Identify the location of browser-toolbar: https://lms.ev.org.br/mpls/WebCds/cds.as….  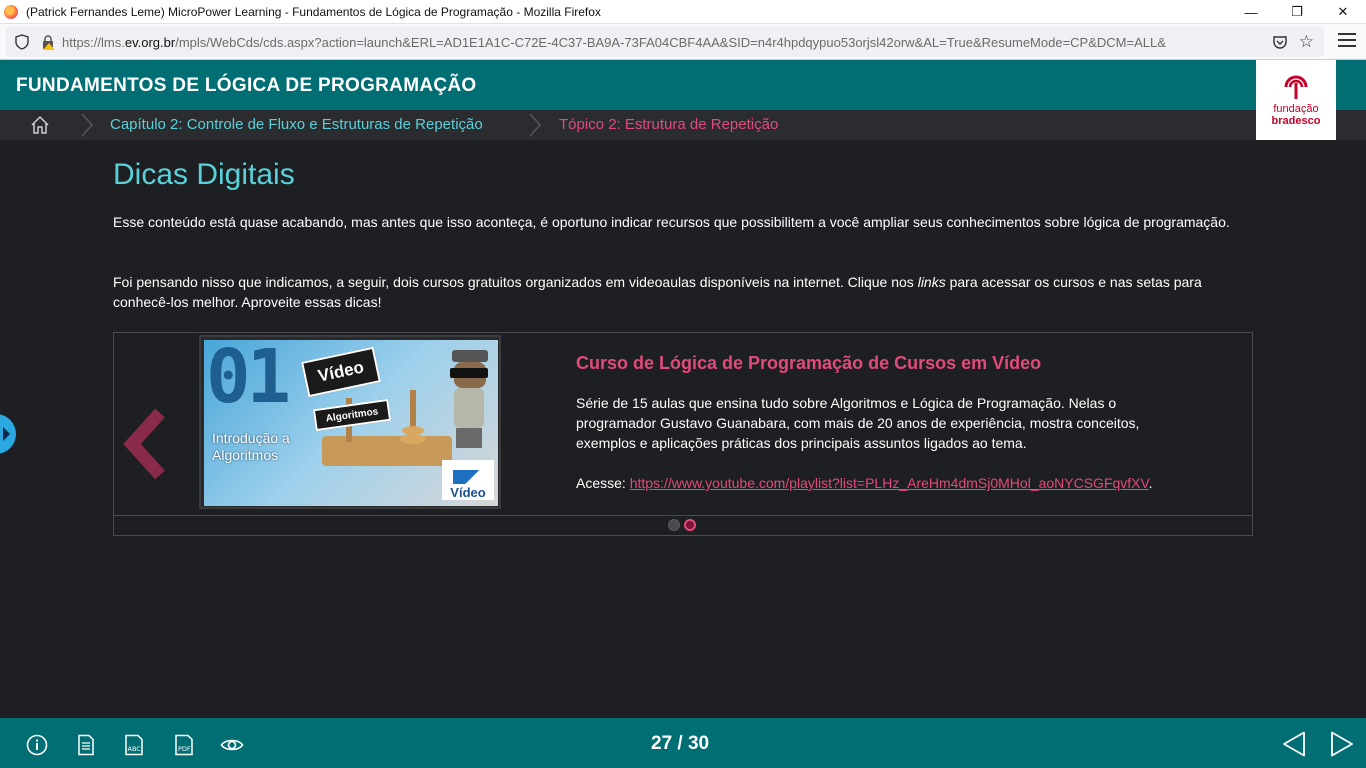
(683, 42).